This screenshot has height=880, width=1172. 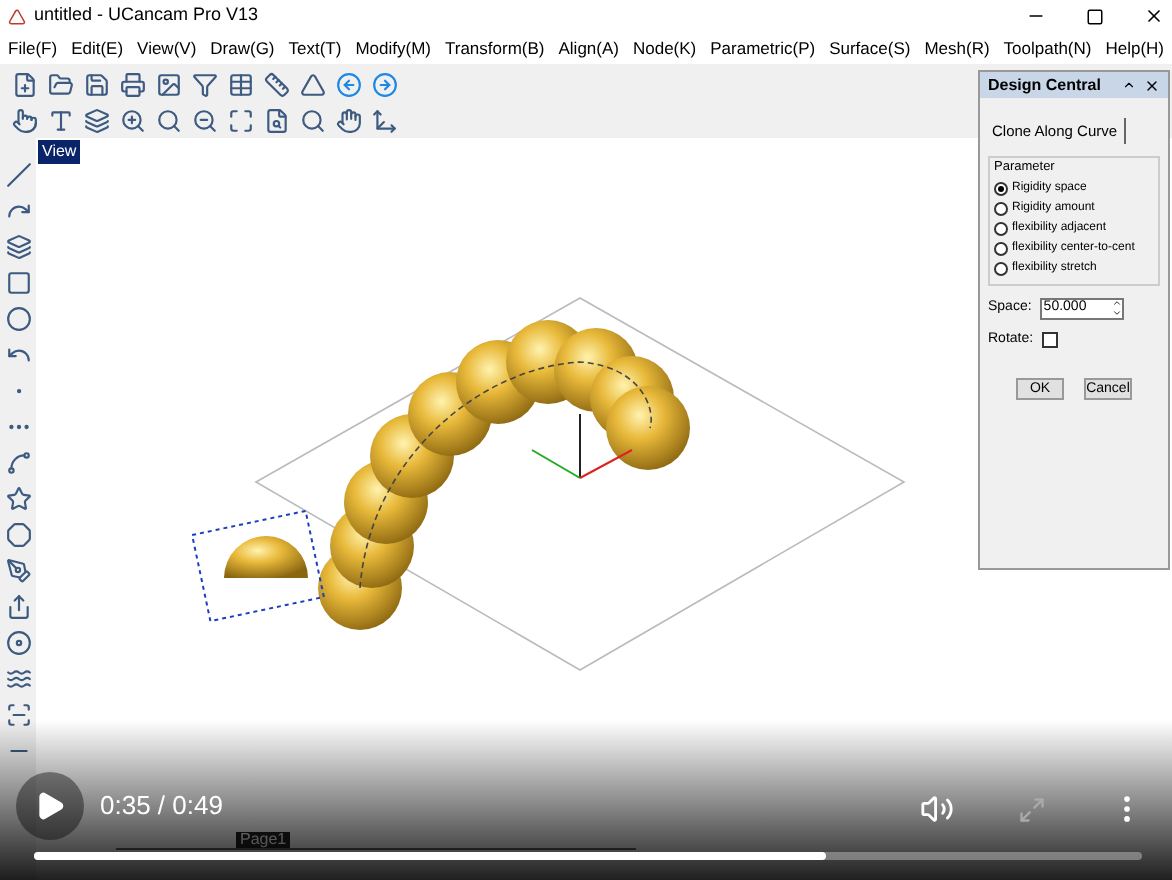 I want to click on pointer-icon, so click(x=25, y=120).